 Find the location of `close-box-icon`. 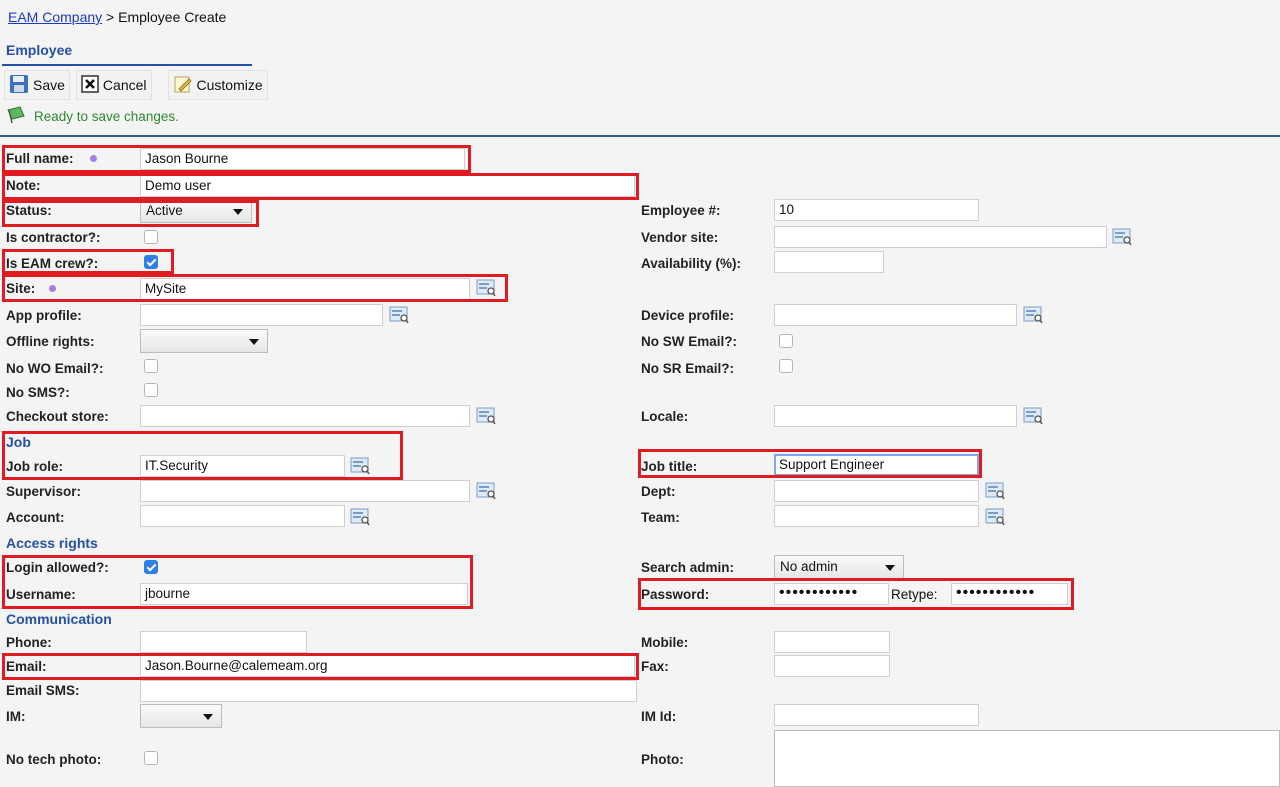

close-box-icon is located at coordinates (90, 85).